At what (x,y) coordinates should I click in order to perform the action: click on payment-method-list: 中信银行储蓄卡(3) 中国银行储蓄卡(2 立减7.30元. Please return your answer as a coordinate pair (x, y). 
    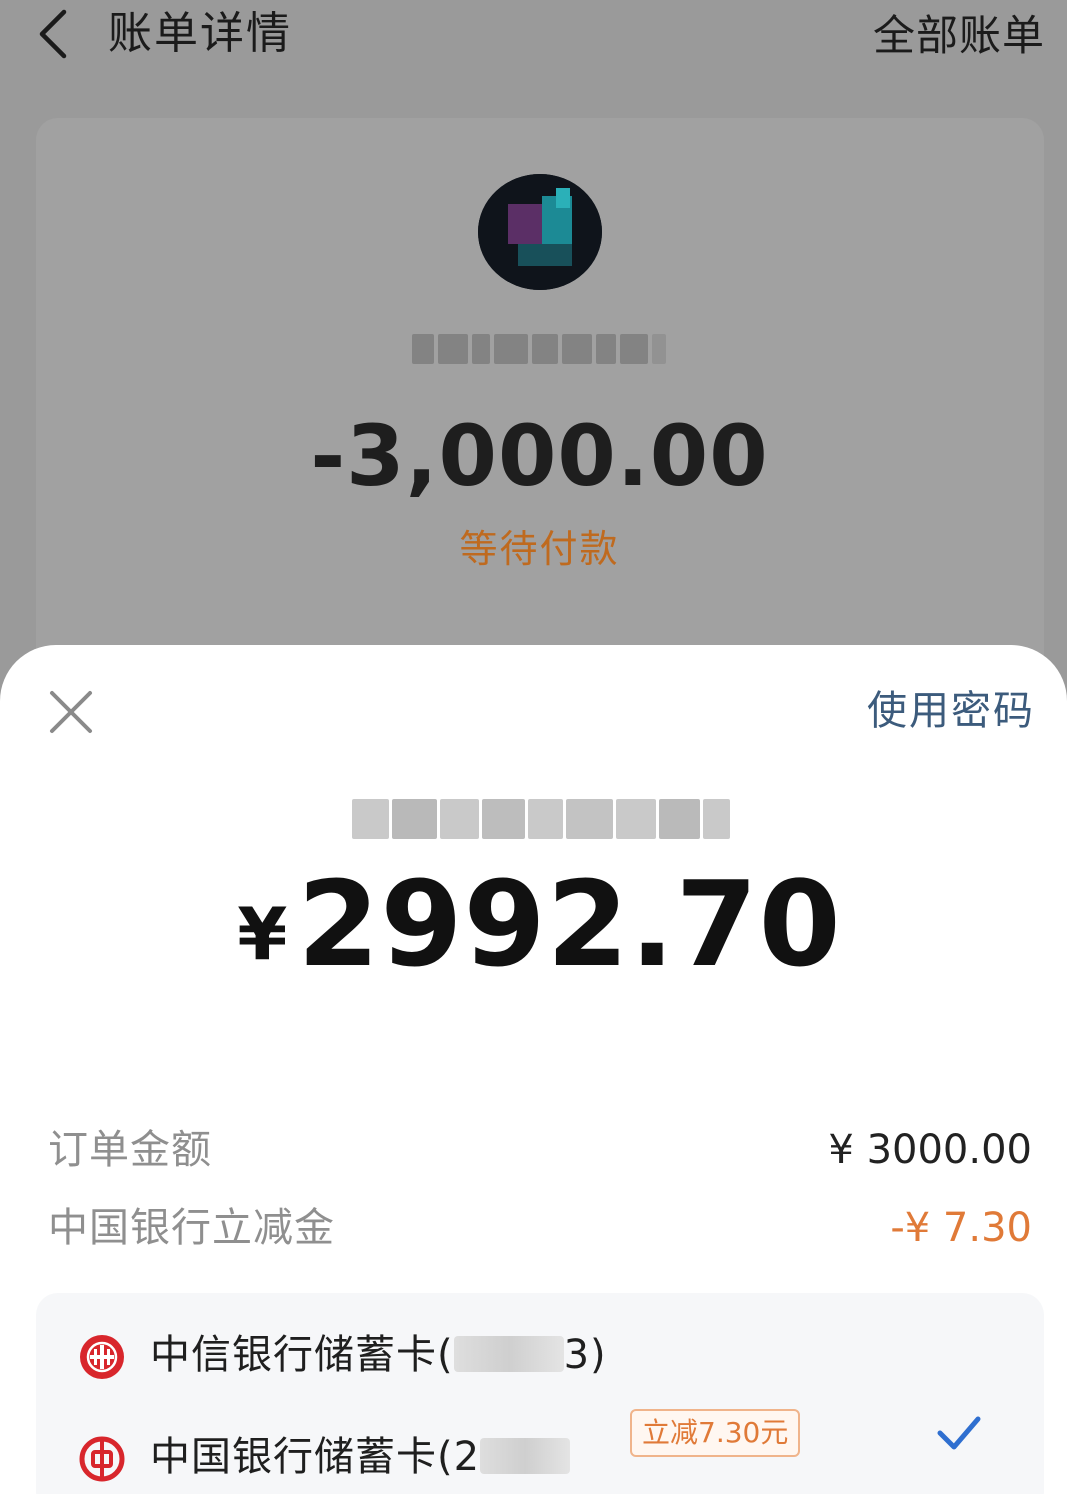
    Looking at the image, I should click on (540, 1393).